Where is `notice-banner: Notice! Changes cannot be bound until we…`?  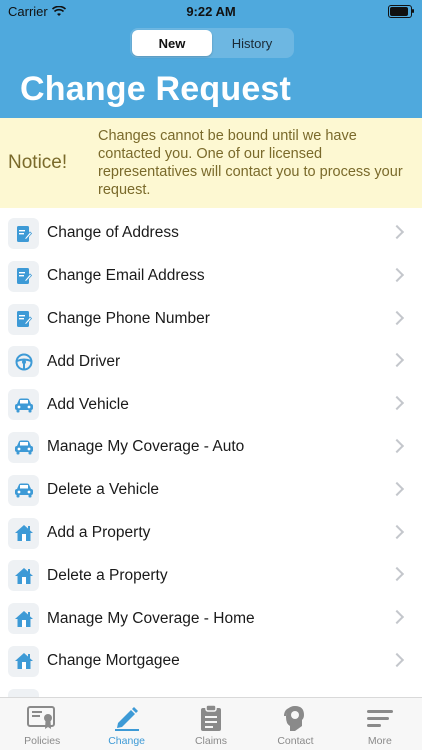
notice-banner: Notice! Changes cannot be bound until we… is located at coordinates (211, 163).